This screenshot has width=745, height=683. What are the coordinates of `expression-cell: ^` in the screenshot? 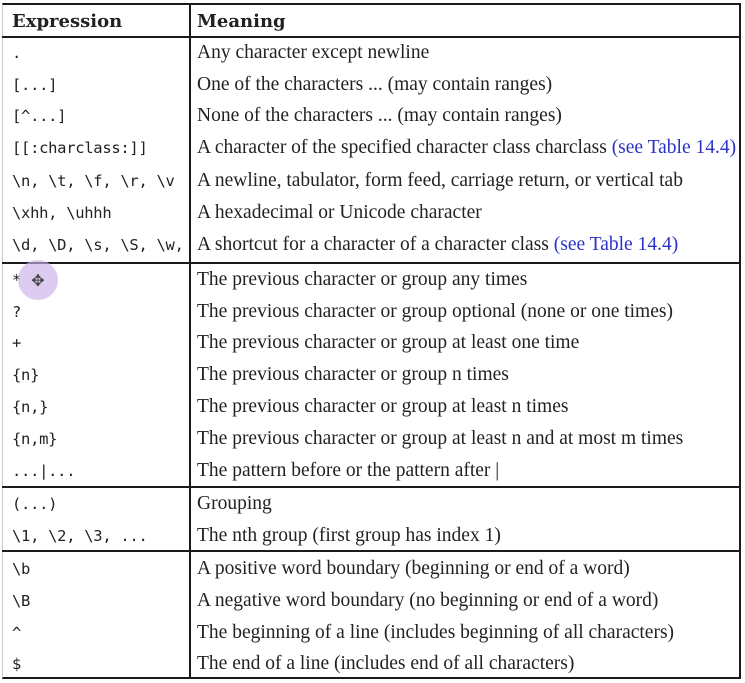 It's located at (17, 633).